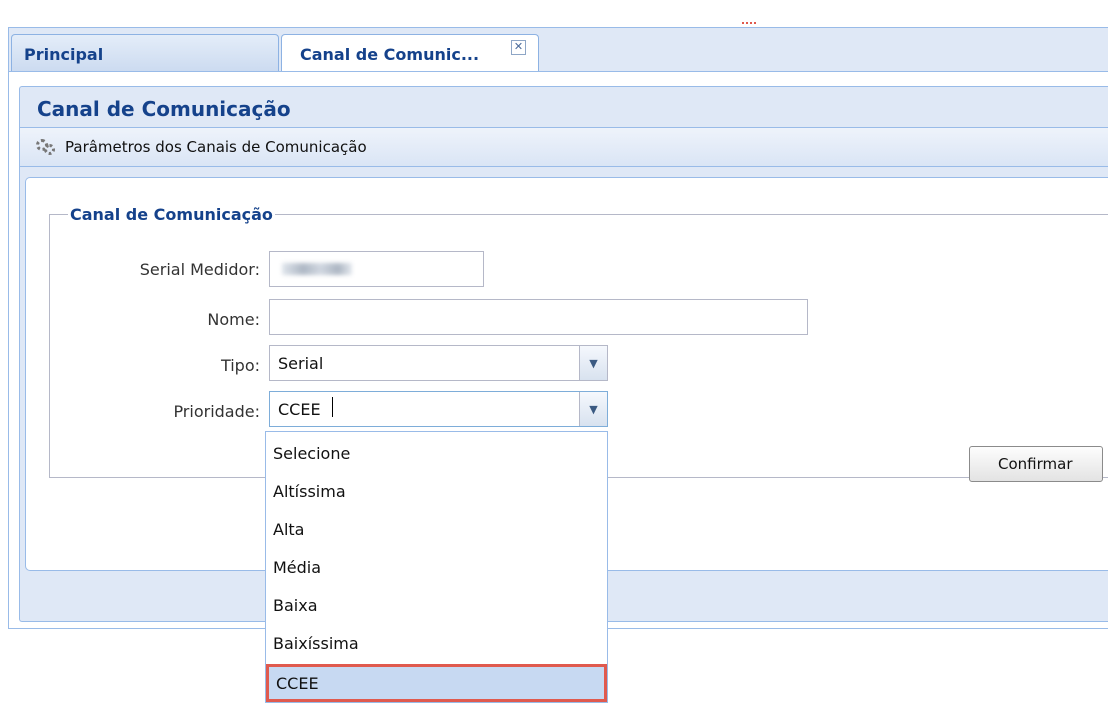  I want to click on close-icon: ✕, so click(518, 47).